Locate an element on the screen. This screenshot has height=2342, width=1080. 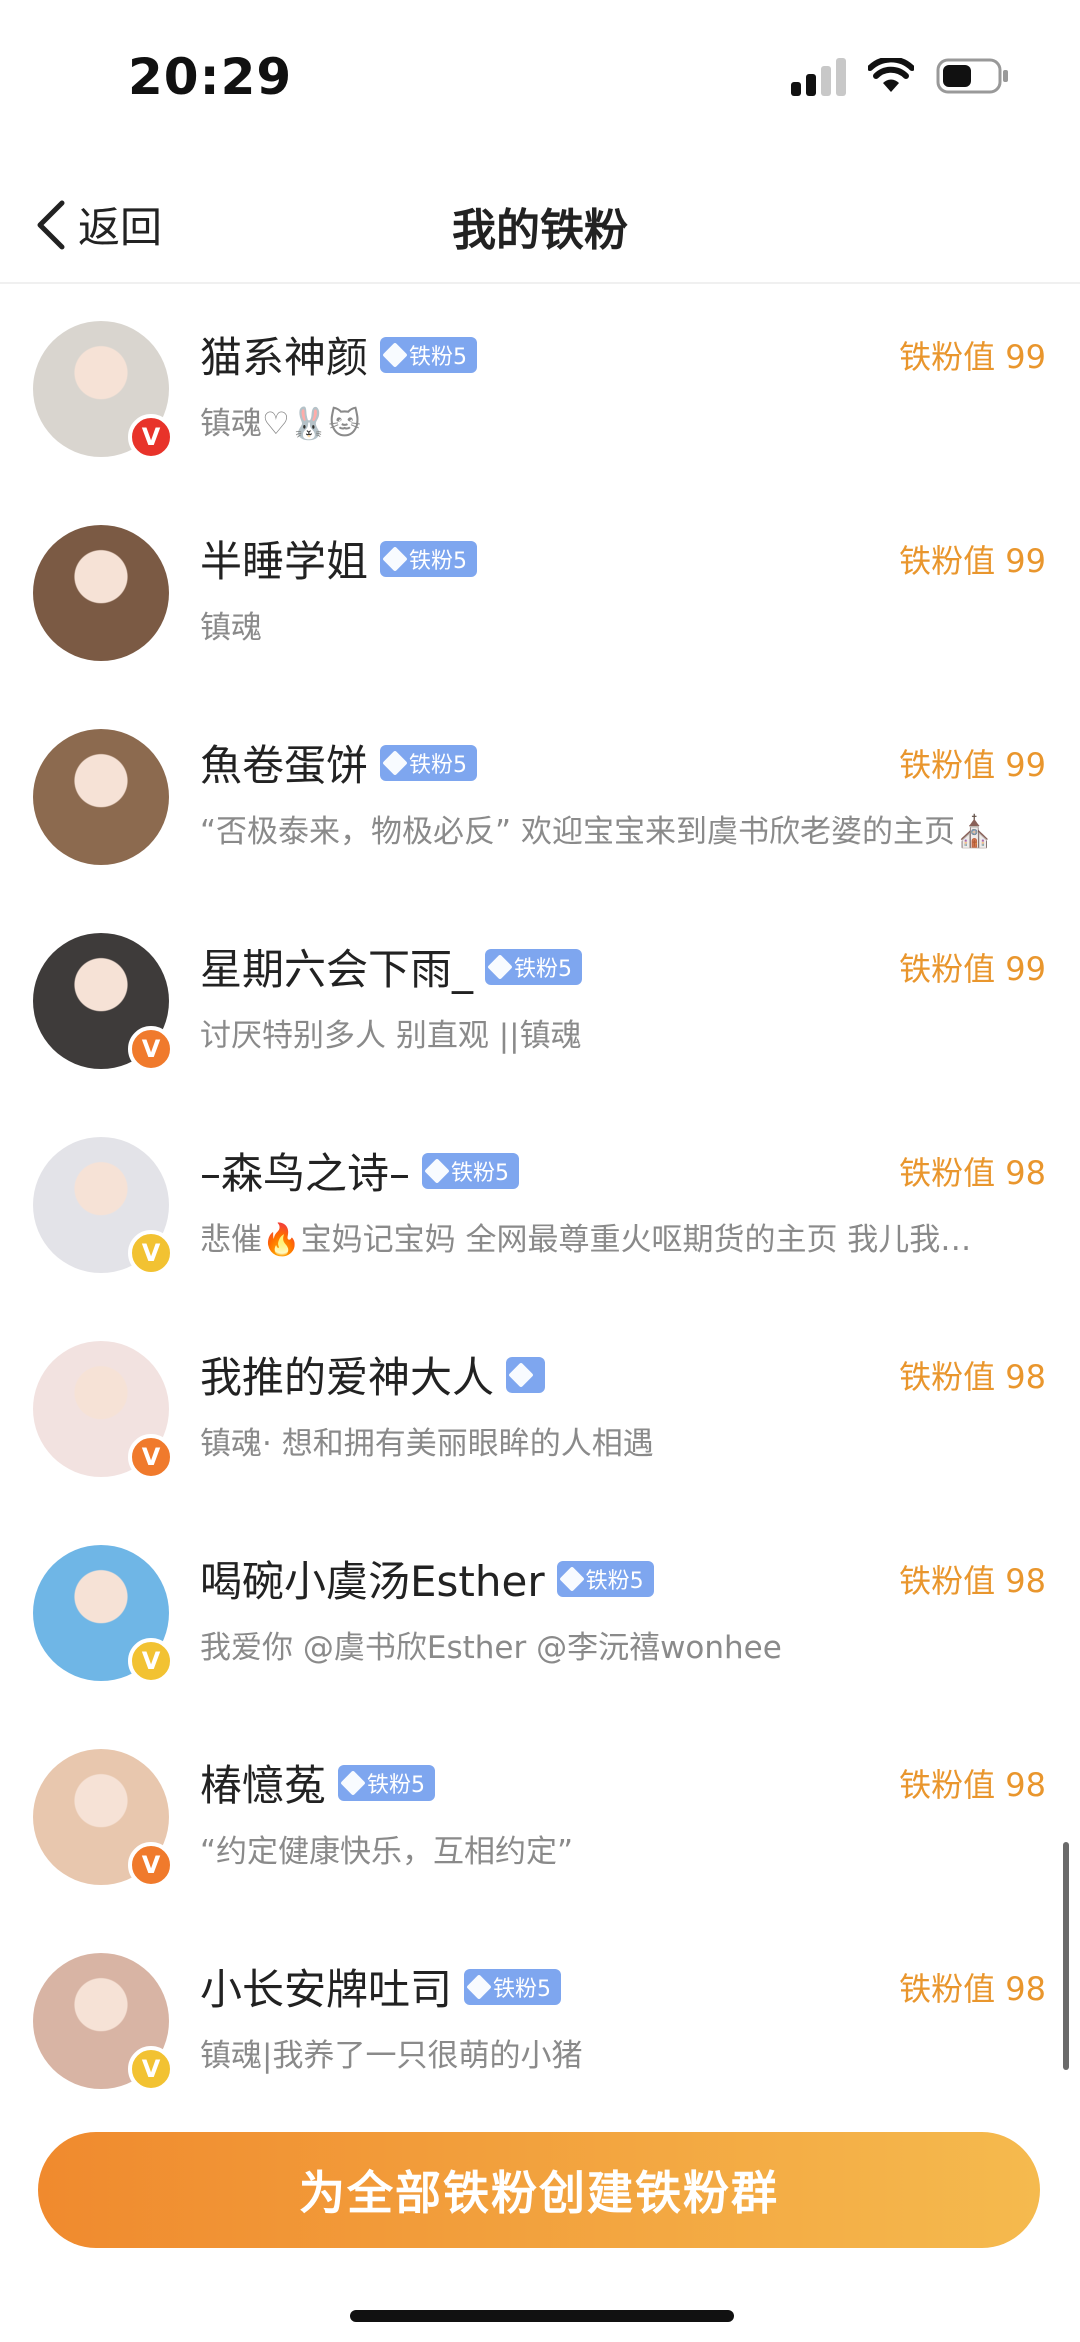
fan-bio: 镇魂♡🐰🐱 is located at coordinates (280, 424).